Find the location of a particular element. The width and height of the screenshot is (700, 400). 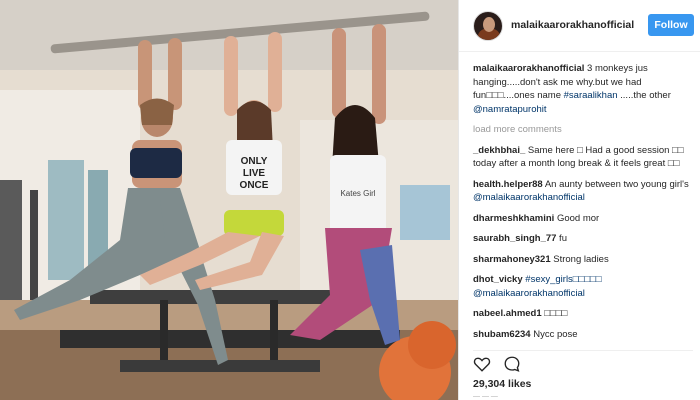

shirt-1-text: ONLY is located at coordinates (254, 161).